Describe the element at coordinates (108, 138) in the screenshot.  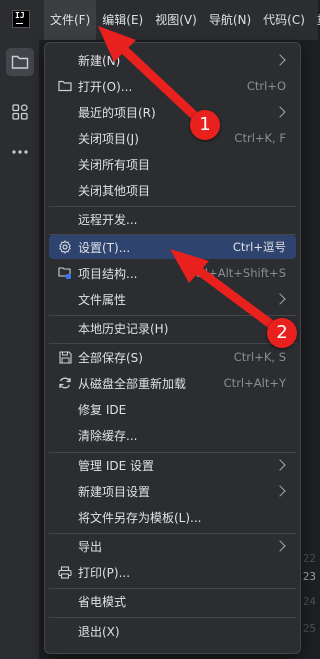
I see `menu-item-label: 关闭项目(J)` at that location.